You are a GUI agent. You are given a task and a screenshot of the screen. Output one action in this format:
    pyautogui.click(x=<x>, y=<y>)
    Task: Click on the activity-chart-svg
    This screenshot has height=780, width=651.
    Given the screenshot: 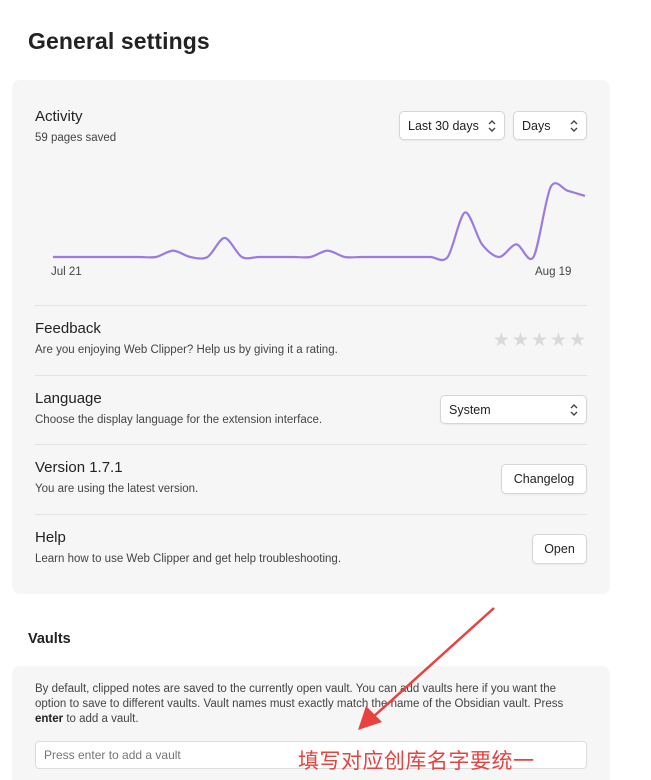 What is the action you would take?
    pyautogui.click(x=319, y=222)
    